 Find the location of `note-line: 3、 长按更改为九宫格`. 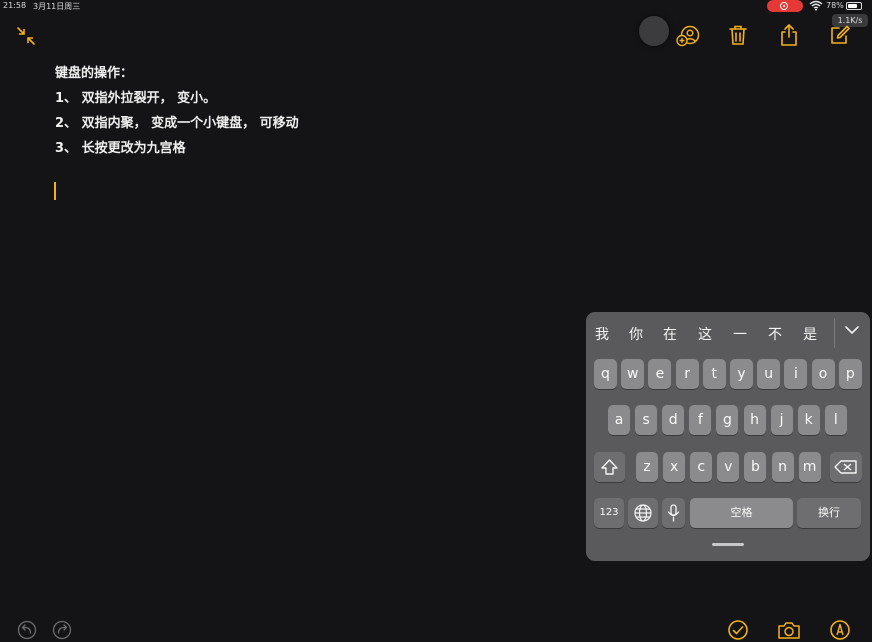

note-line: 3、 长按更改为九宫格 is located at coordinates (120, 148).